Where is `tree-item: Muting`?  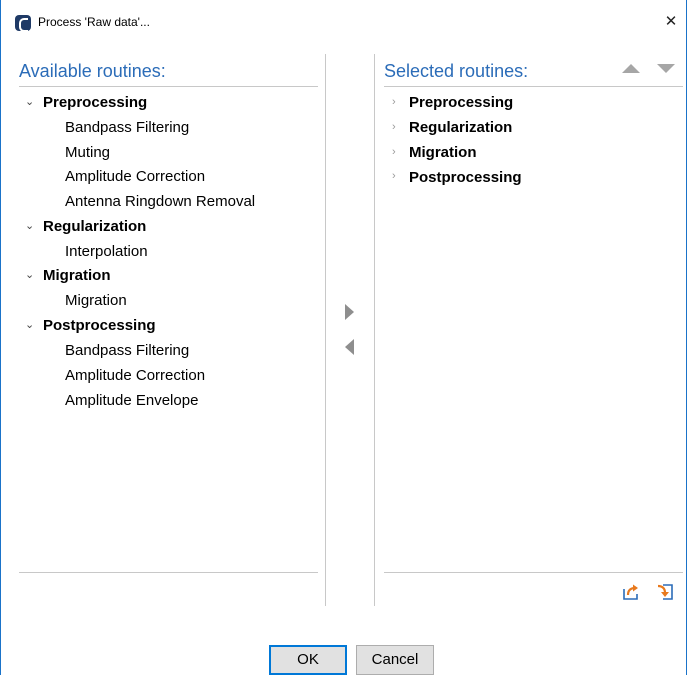
tree-item: Muting is located at coordinates (87, 152).